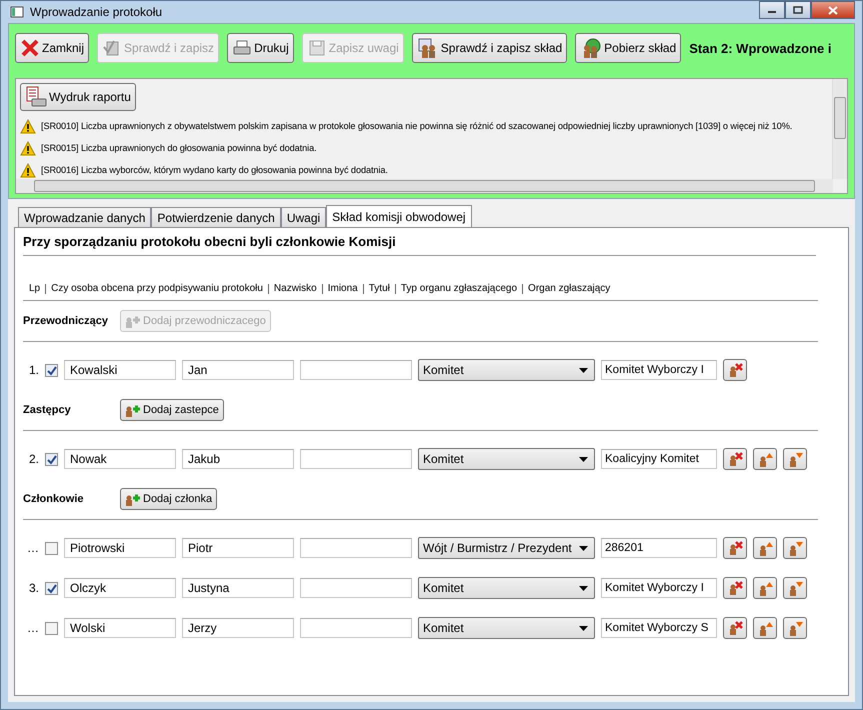 This screenshot has width=863, height=710. What do you see at coordinates (216, 217) in the screenshot?
I see `tab: Potwierdzenie danych` at bounding box center [216, 217].